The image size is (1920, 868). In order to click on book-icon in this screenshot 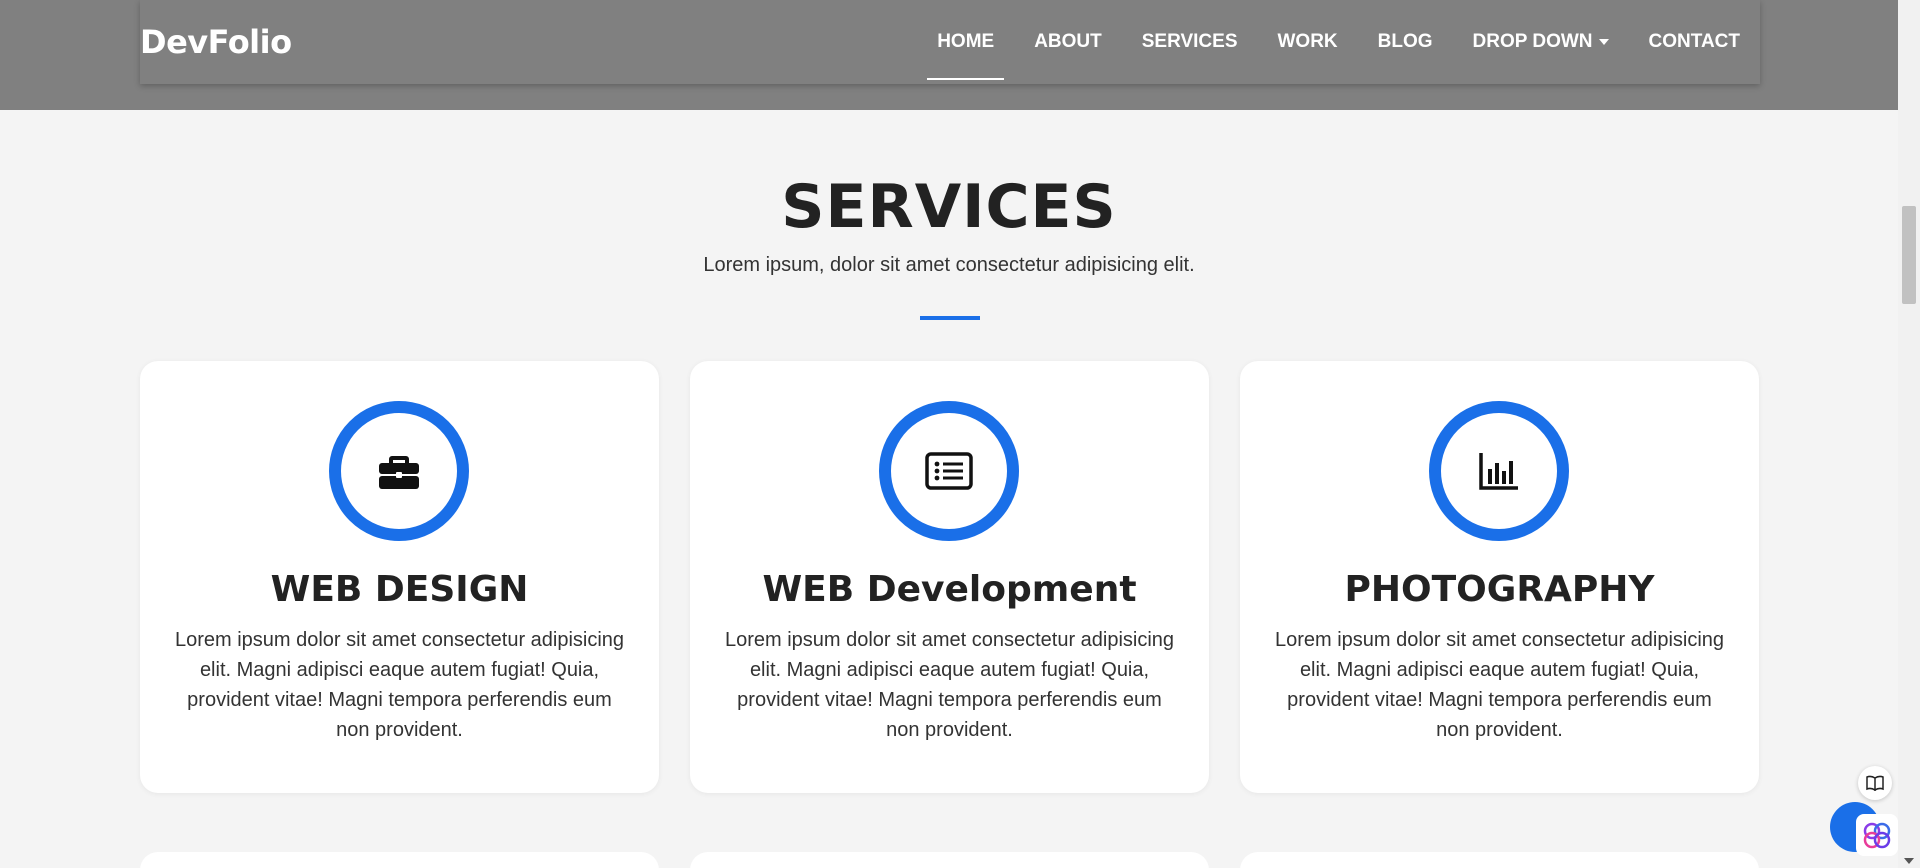, I will do `click(1875, 783)`.